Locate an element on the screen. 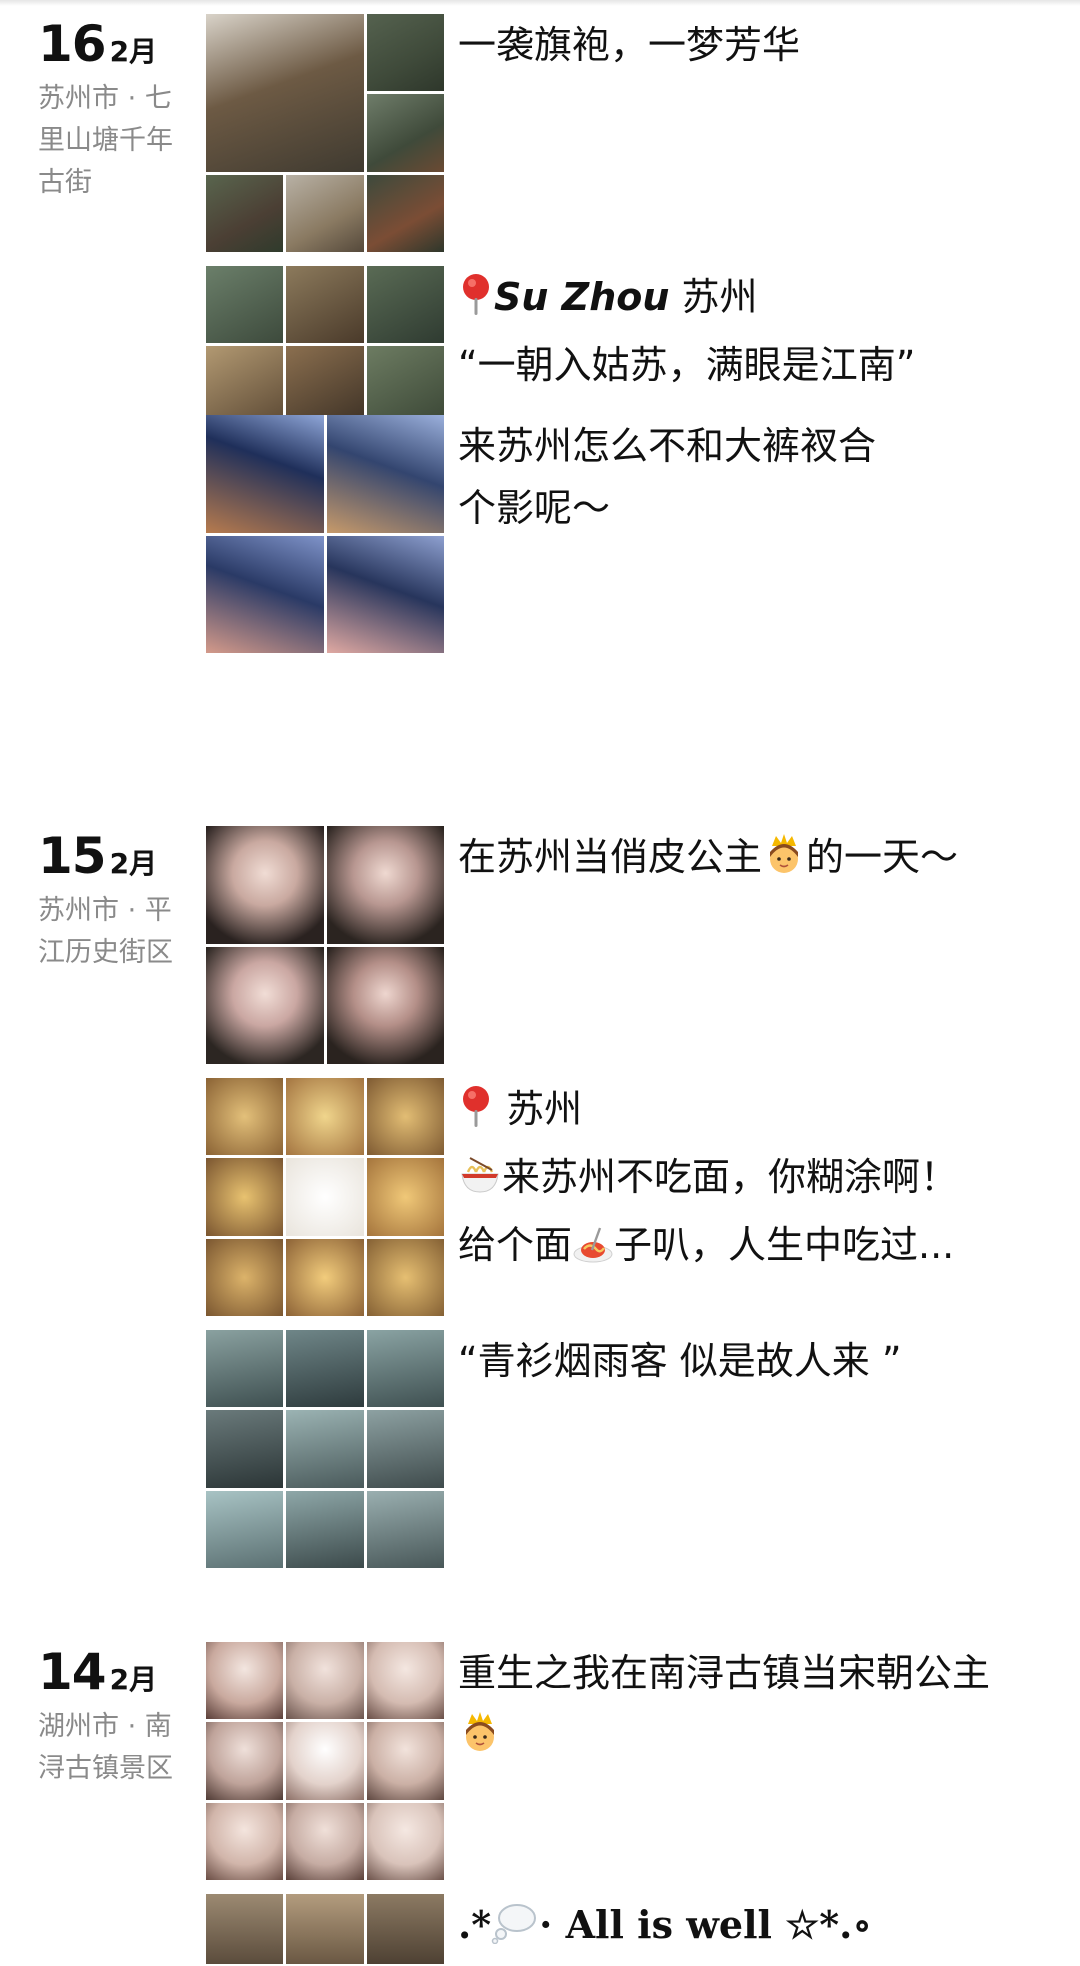 This screenshot has height=1966, width=1080. post-caption: 一袭旗袍，一梦芳华 is located at coordinates (738, 45).